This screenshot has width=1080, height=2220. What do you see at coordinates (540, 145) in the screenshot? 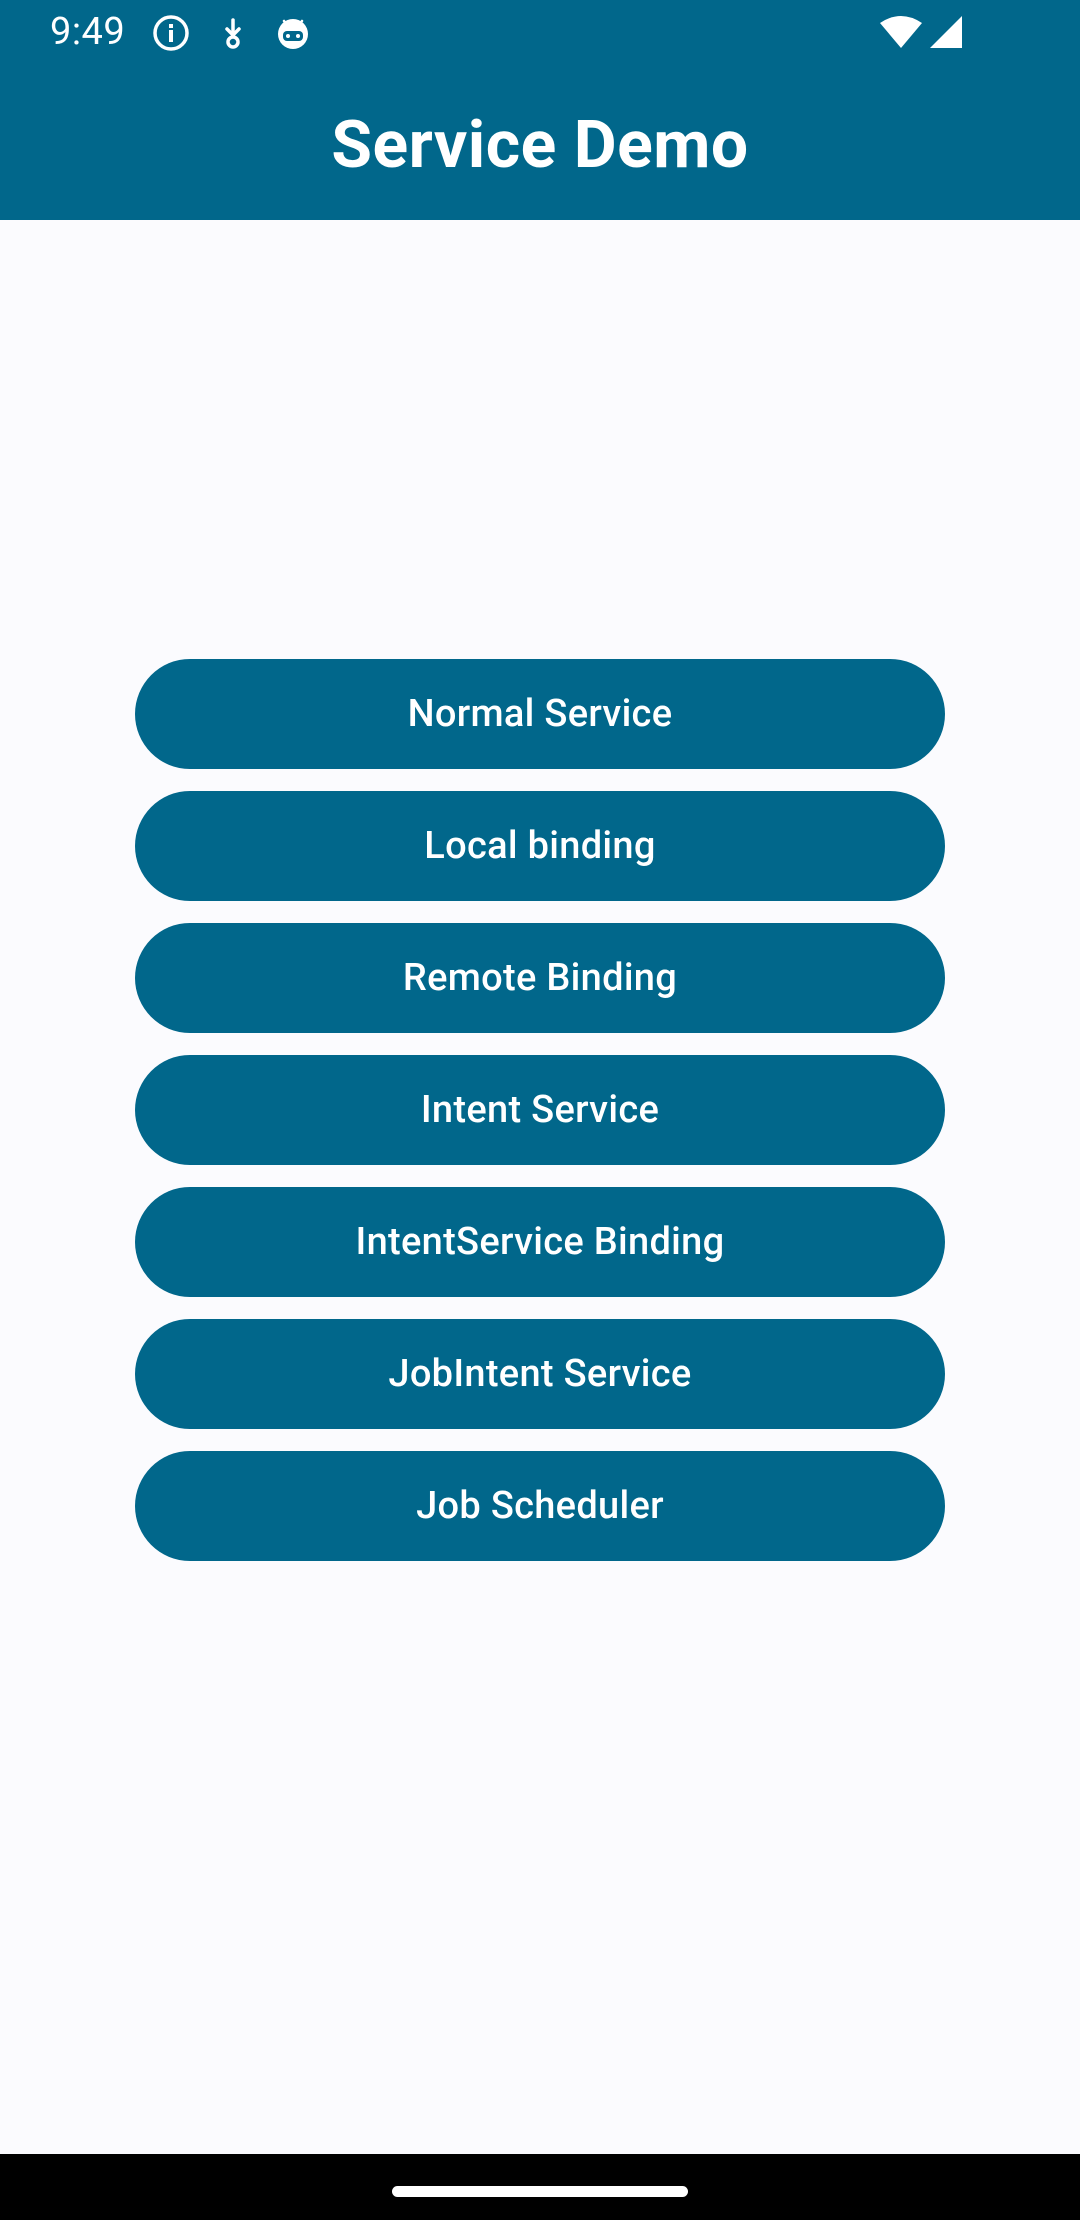
I see `page-title: Service Demo` at bounding box center [540, 145].